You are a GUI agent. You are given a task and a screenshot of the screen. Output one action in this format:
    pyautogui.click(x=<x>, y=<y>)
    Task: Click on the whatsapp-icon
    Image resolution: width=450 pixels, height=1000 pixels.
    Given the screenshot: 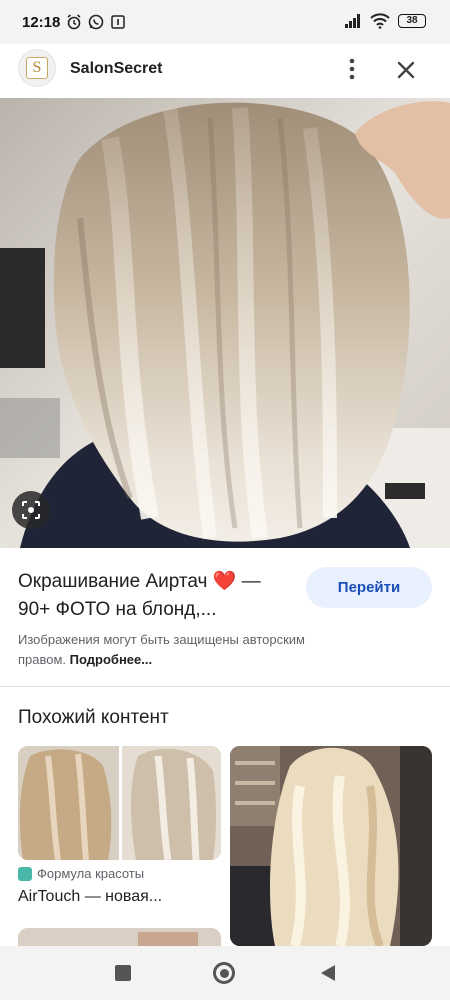 What is the action you would take?
    pyautogui.click(x=96, y=22)
    